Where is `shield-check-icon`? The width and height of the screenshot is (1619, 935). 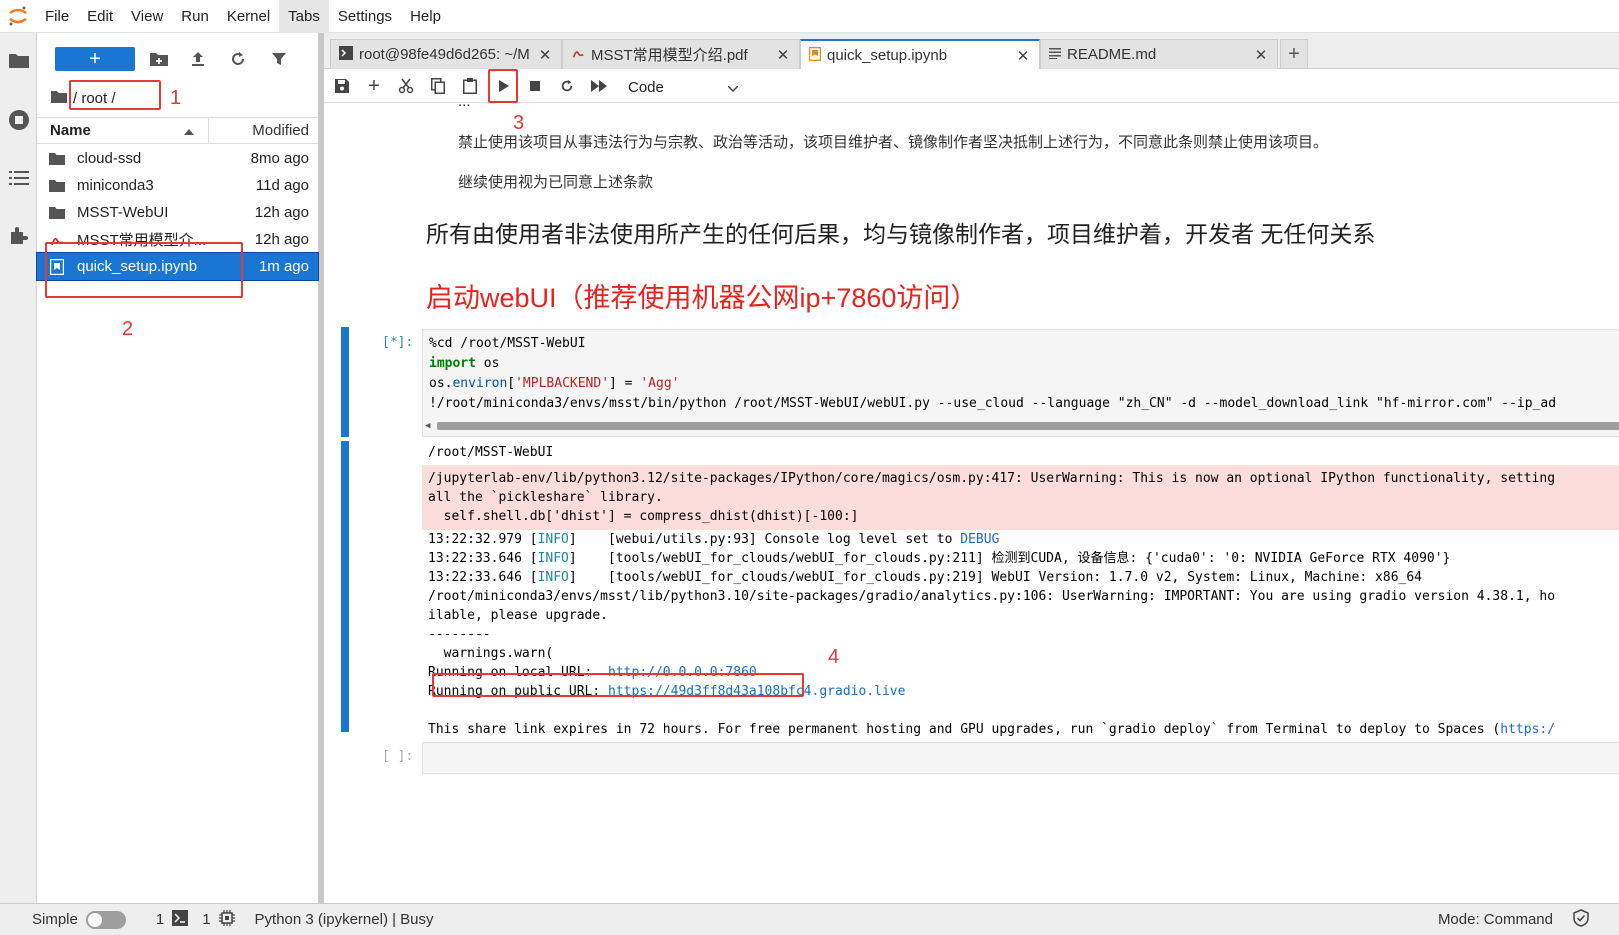 shield-check-icon is located at coordinates (1581, 919).